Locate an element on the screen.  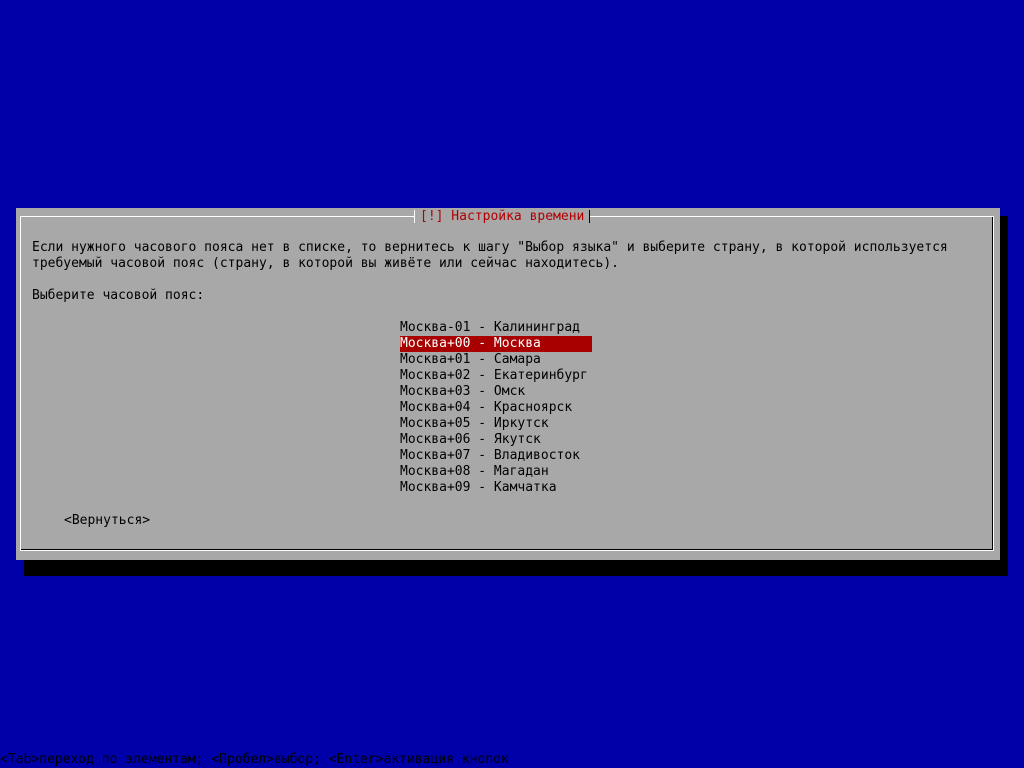
timezone-option: Москва+02 - Екатеринбург is located at coordinates (496, 376).